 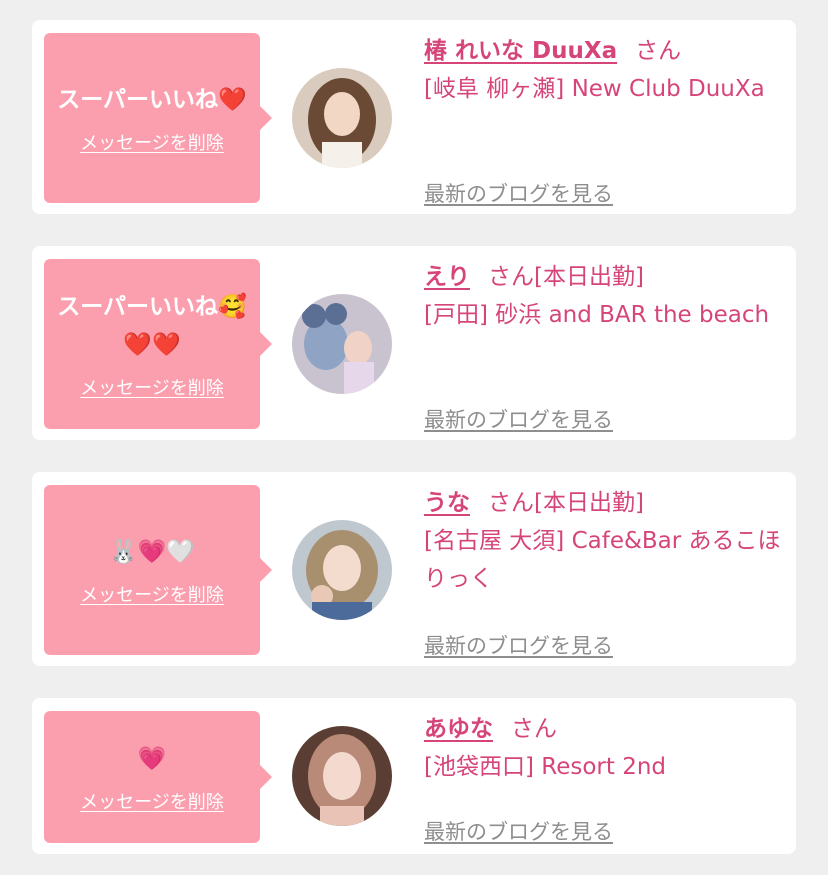 I want to click on sender-name-line: えり さん[本日出勤], so click(x=605, y=277).